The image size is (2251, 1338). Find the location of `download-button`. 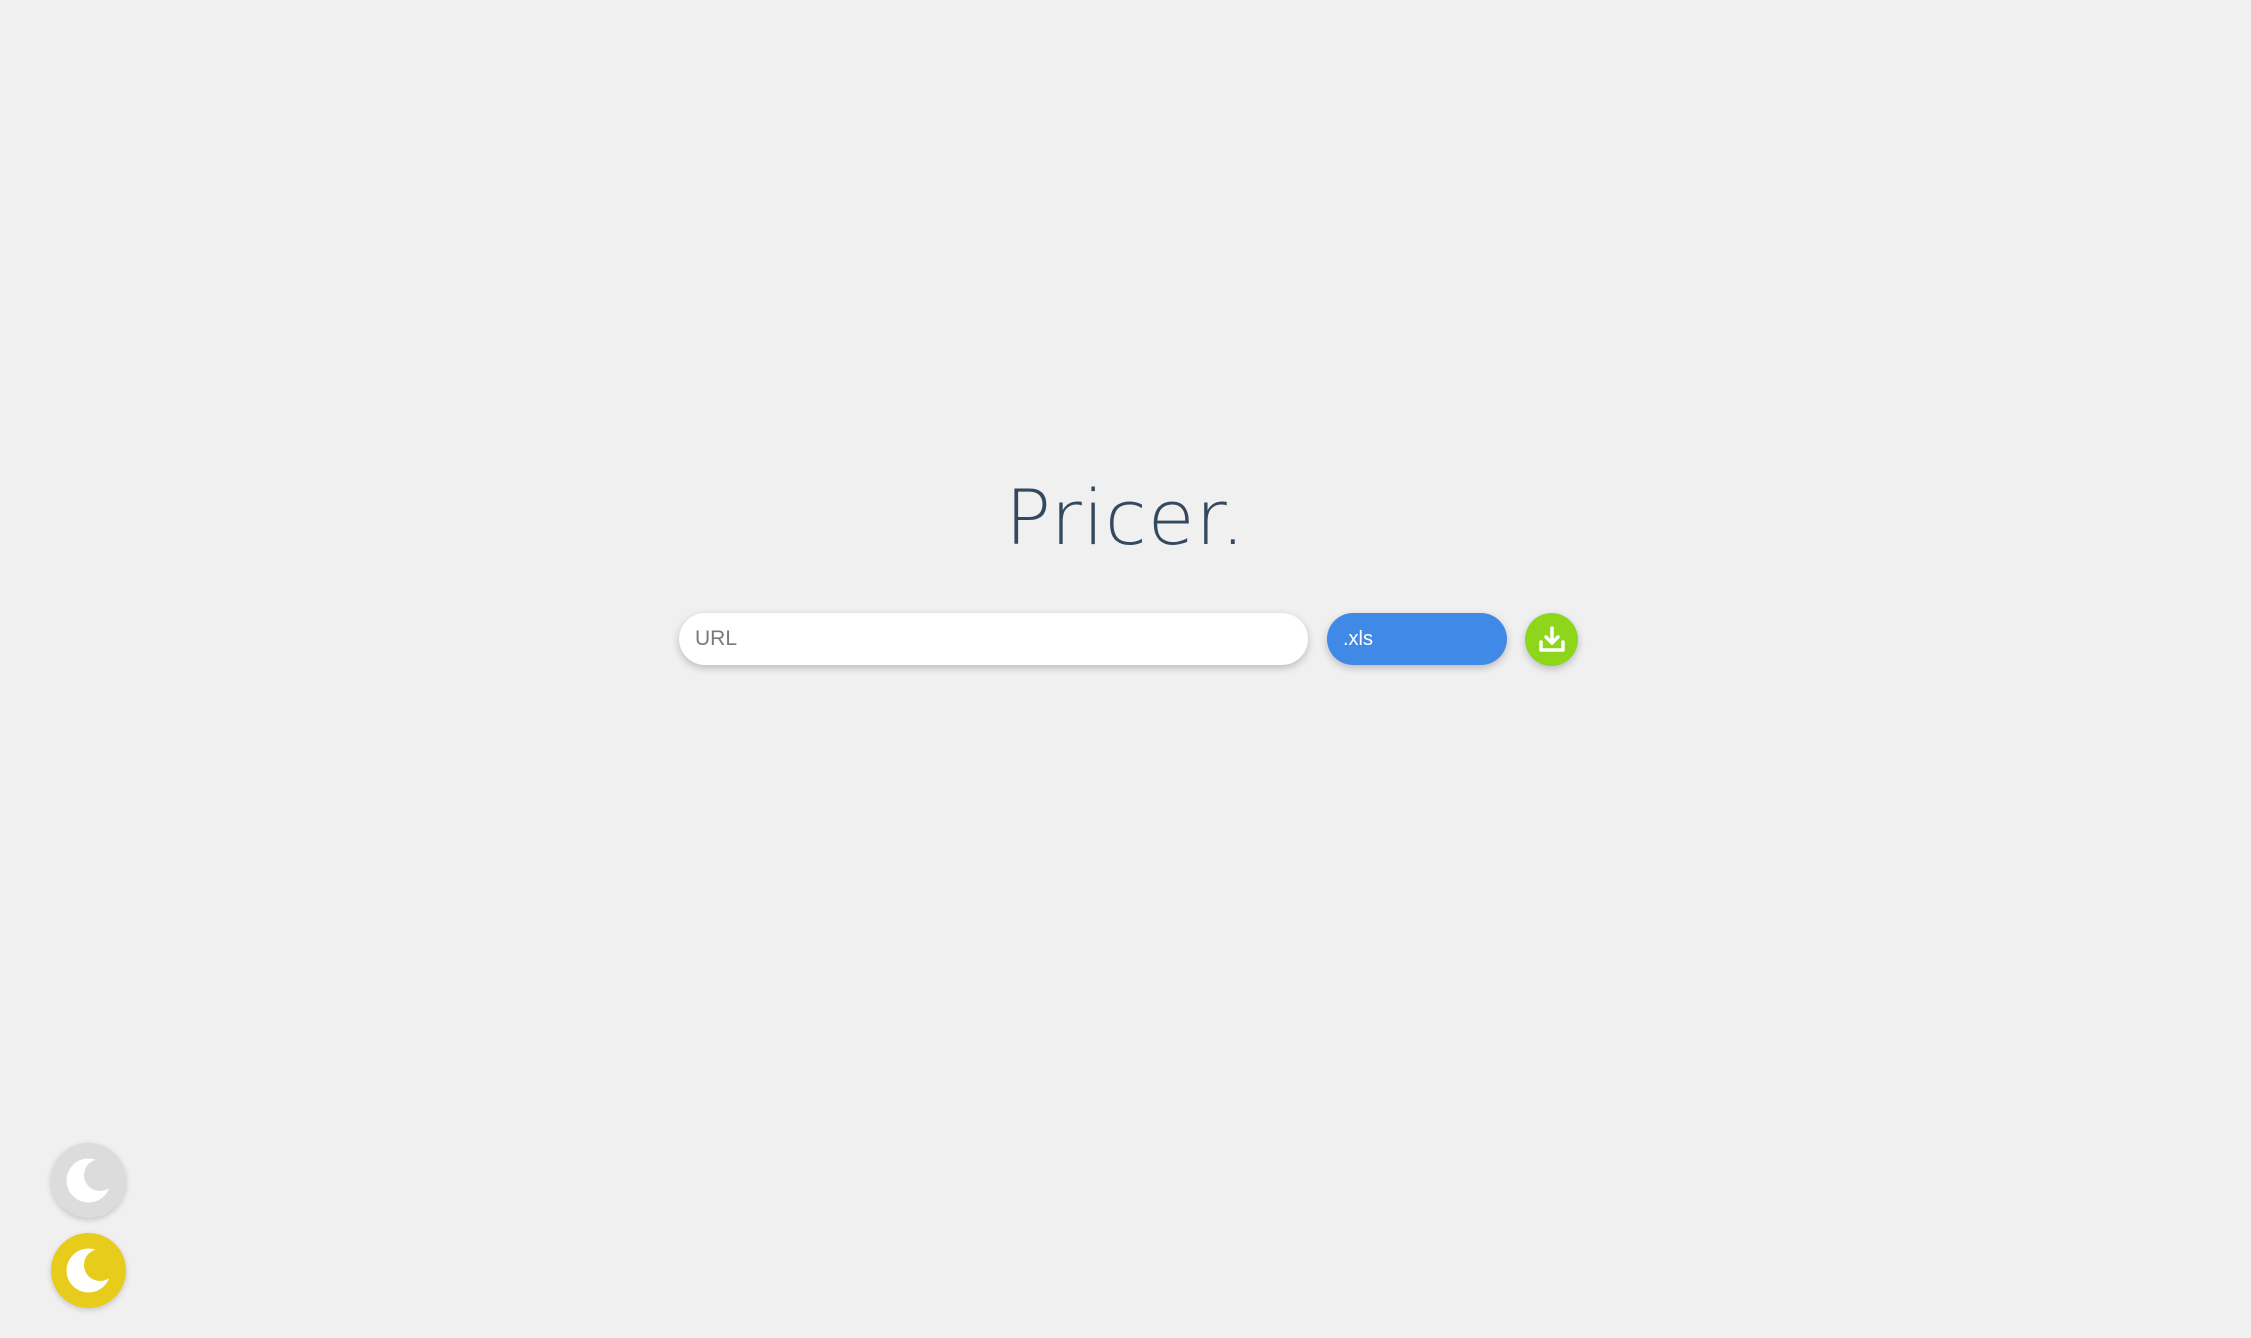

download-button is located at coordinates (1551, 639).